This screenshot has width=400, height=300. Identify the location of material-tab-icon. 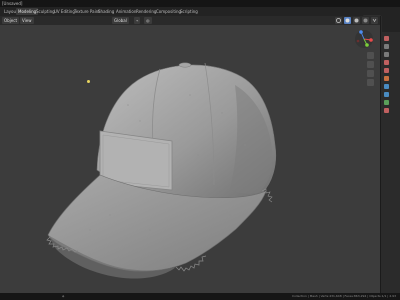
(386, 110).